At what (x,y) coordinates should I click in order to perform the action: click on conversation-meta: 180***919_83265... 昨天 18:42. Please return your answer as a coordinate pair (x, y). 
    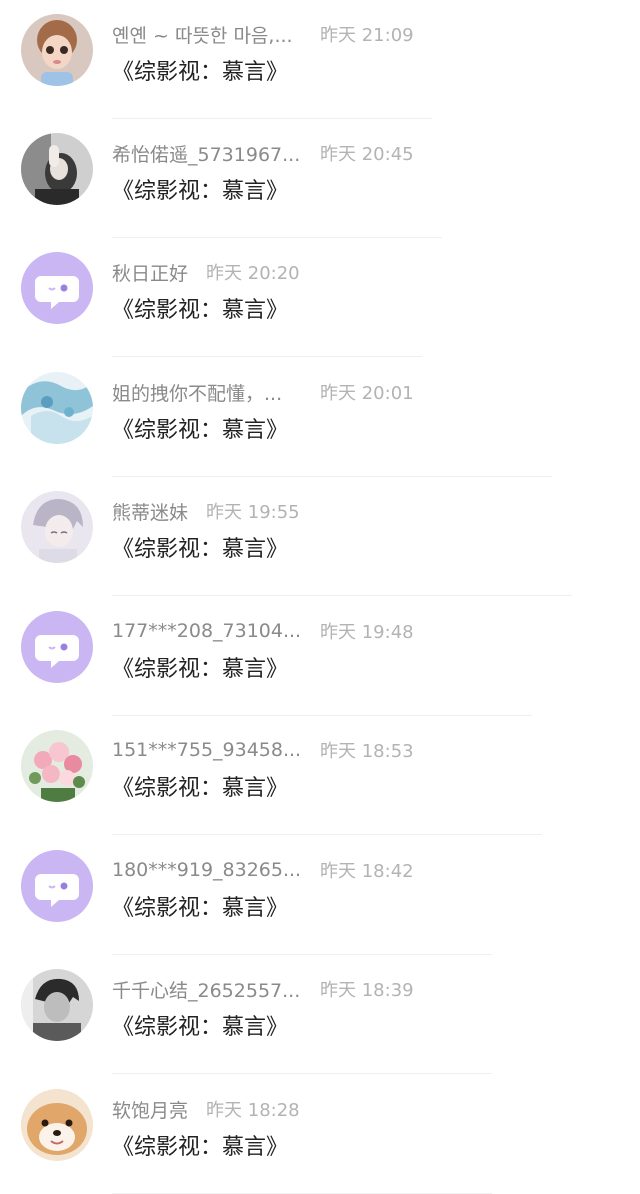
    Looking at the image, I should click on (263, 870).